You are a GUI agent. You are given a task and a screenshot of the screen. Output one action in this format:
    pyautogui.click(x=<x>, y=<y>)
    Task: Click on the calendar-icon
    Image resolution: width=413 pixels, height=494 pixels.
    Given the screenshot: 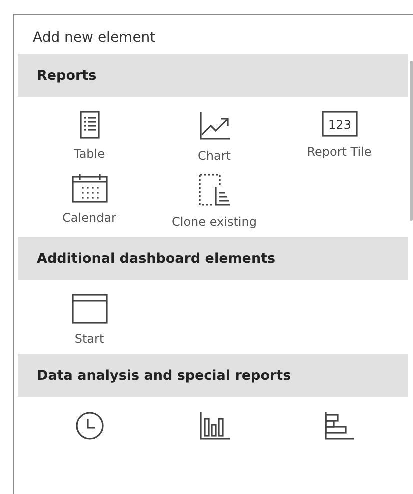 What is the action you would take?
    pyautogui.click(x=90, y=188)
    